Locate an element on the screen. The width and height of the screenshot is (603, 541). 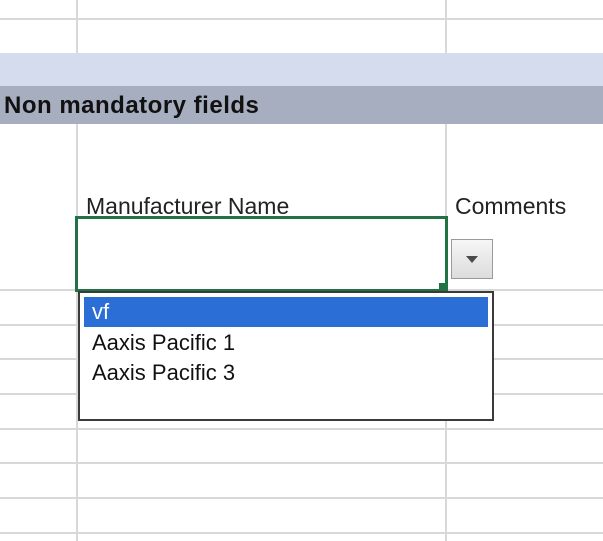
active-cell-manufacturer-name is located at coordinates (261, 254).